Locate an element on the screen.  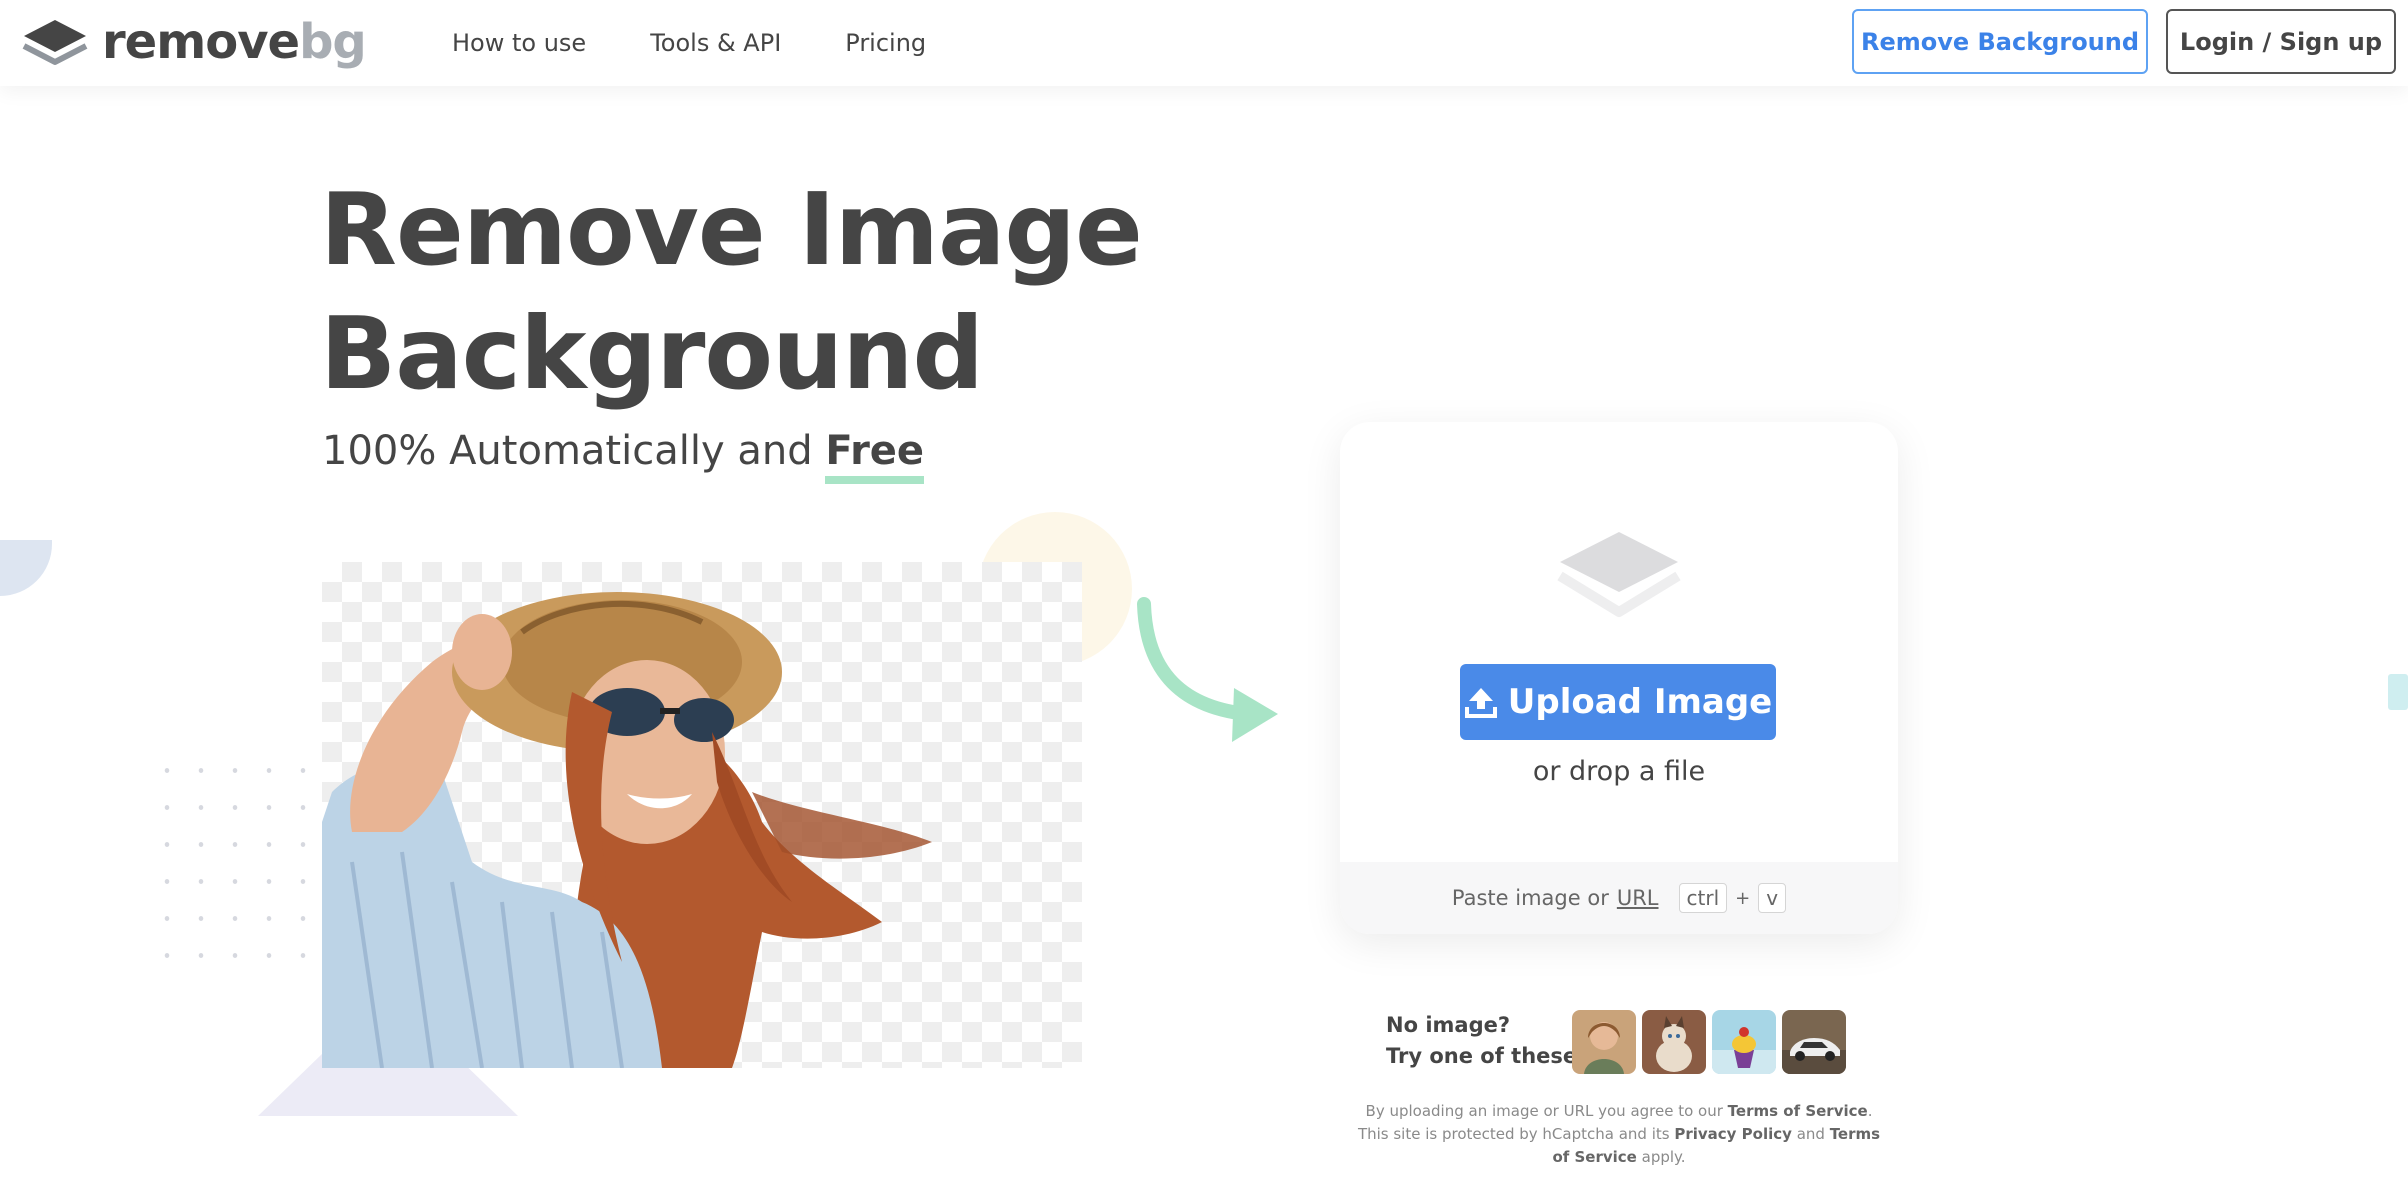
url-link: URL is located at coordinates (1638, 898).